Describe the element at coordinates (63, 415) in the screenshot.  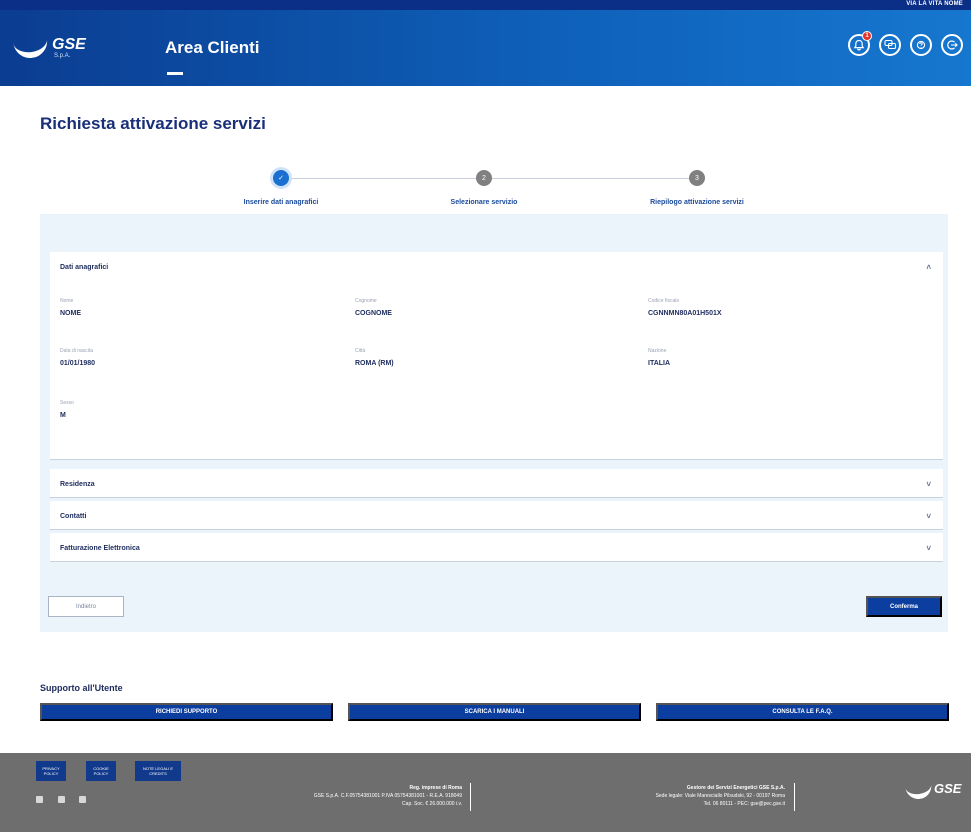
I see `field-value: M` at that location.